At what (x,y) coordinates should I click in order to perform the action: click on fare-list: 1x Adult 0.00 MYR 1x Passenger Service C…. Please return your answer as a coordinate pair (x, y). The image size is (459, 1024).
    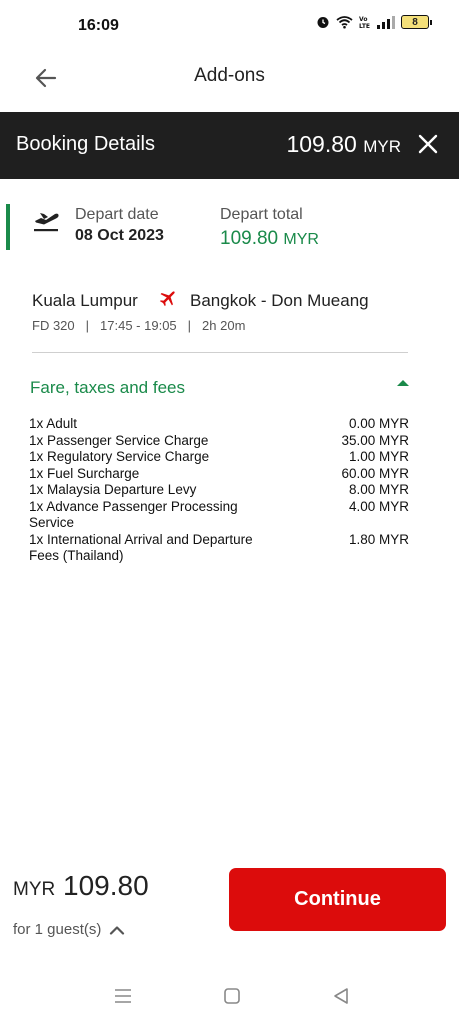
    Looking at the image, I should click on (219, 490).